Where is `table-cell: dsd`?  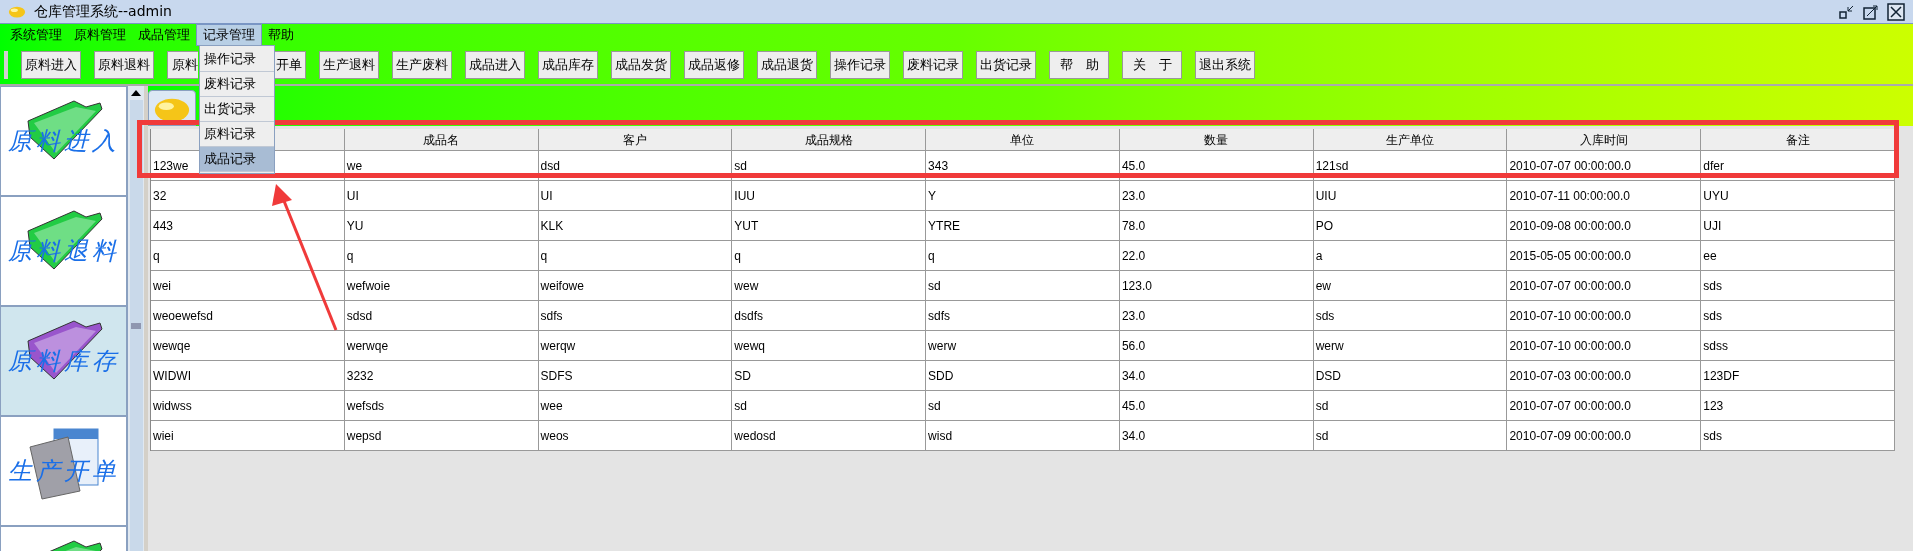
table-cell: dsd is located at coordinates (635, 166).